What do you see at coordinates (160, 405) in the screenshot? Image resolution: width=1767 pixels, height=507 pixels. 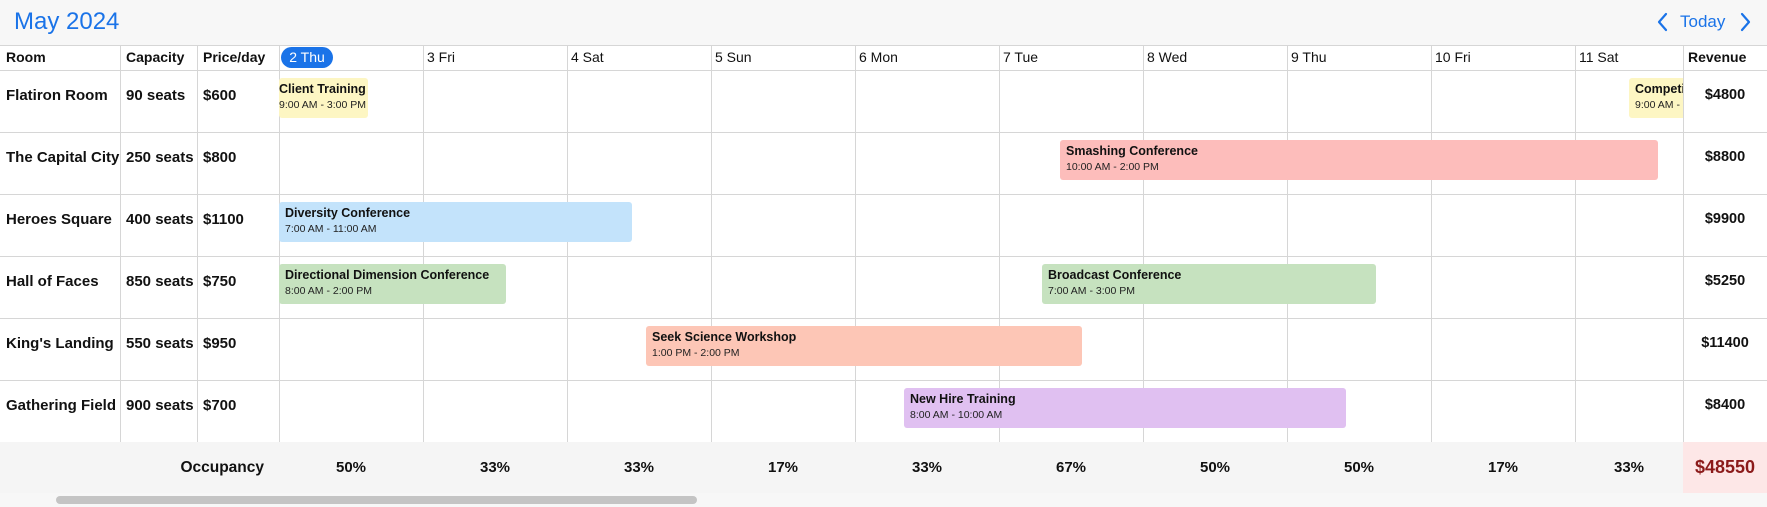 I see `room-capacity: 900 seats` at bounding box center [160, 405].